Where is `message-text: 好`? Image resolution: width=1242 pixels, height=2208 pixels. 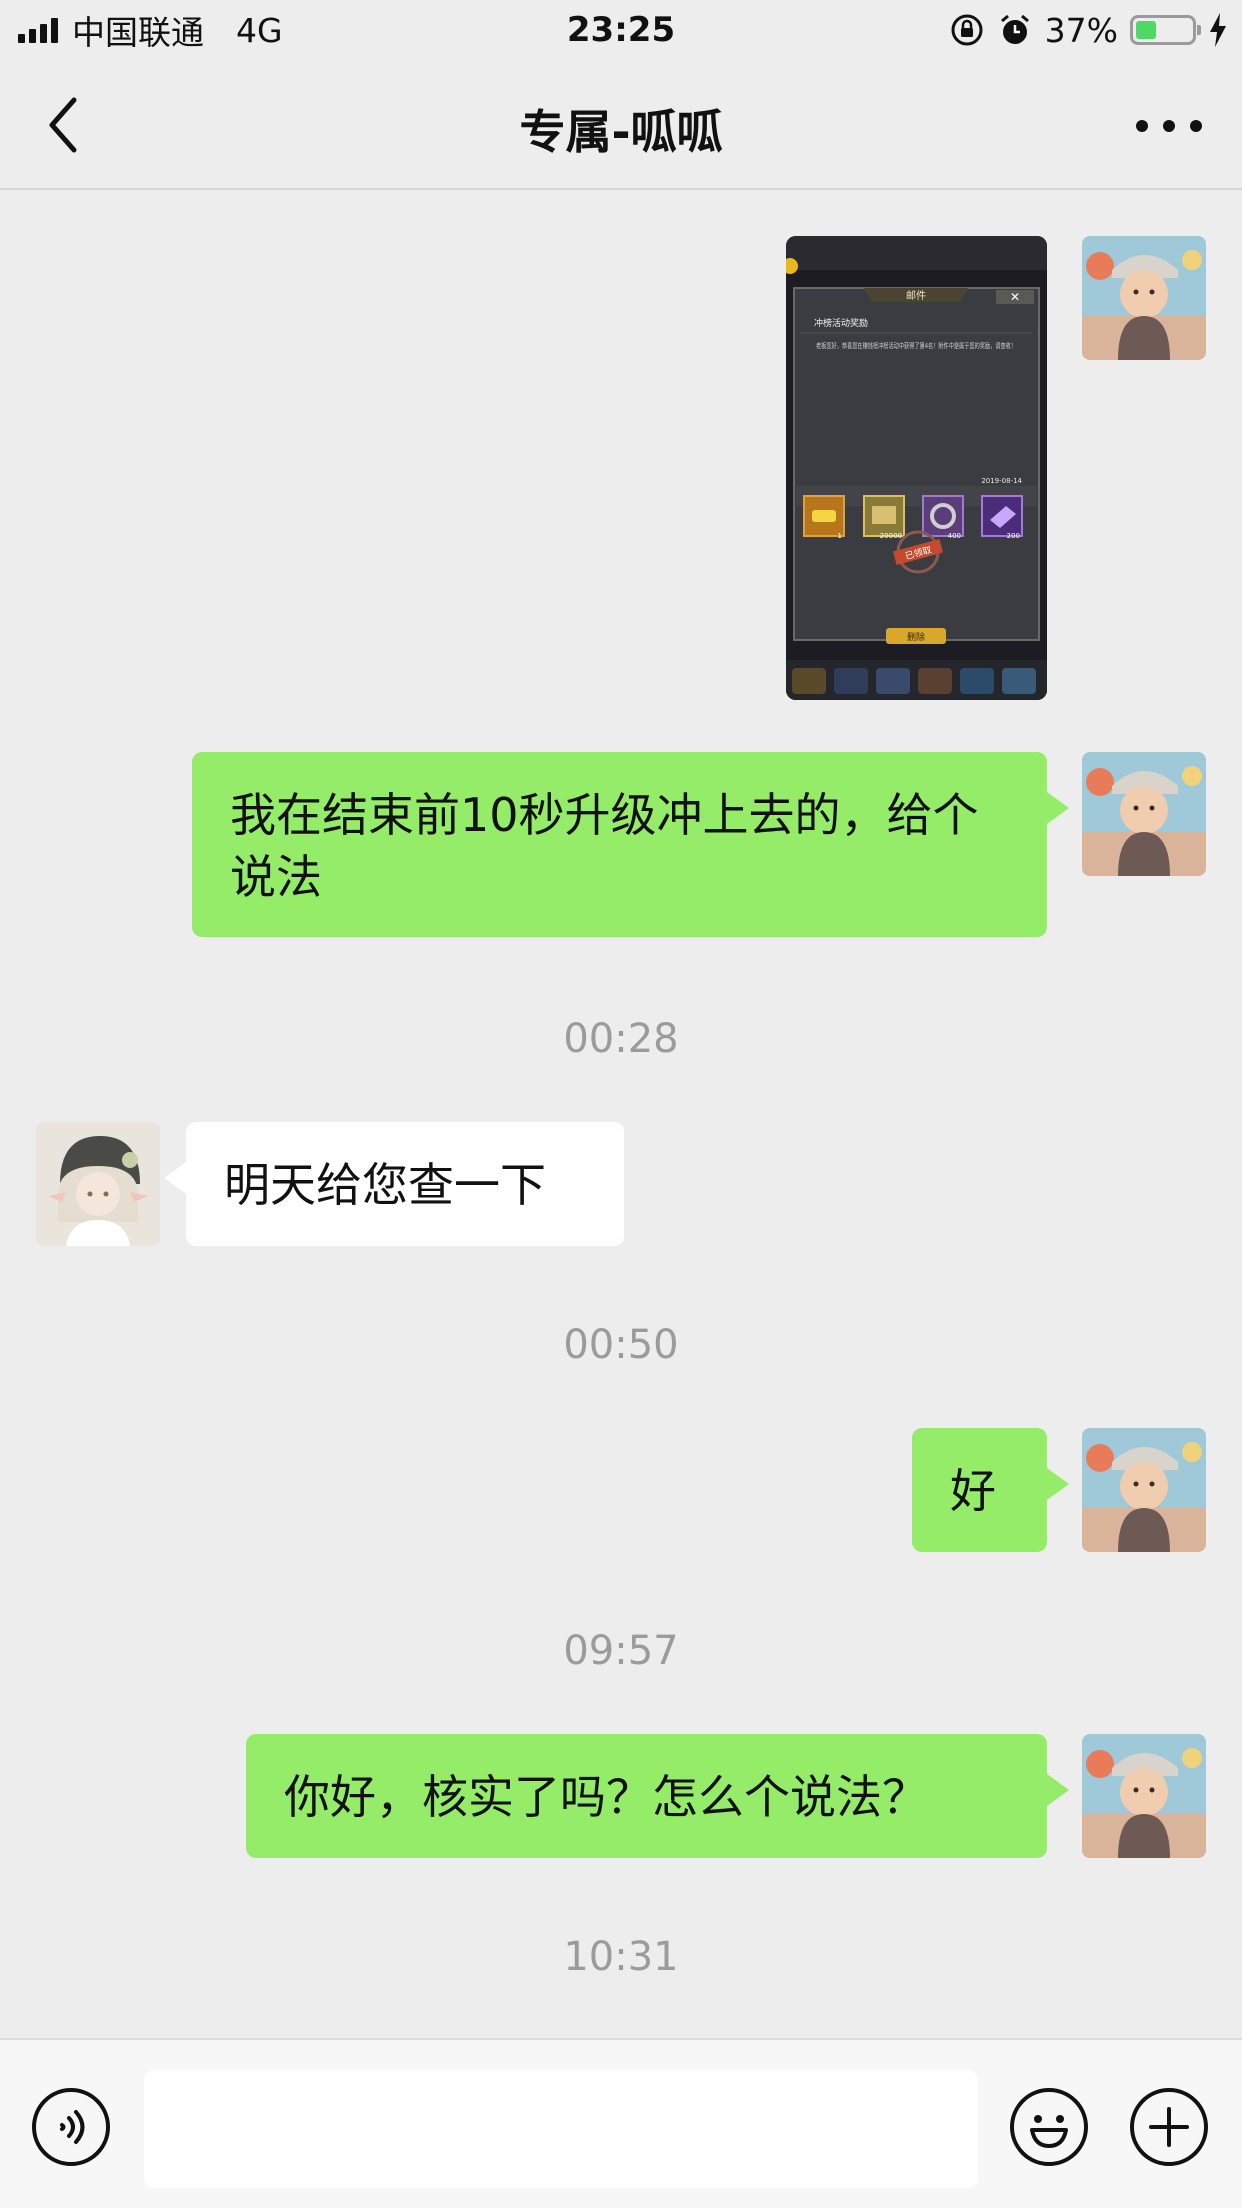 message-text: 好 is located at coordinates (973, 1491).